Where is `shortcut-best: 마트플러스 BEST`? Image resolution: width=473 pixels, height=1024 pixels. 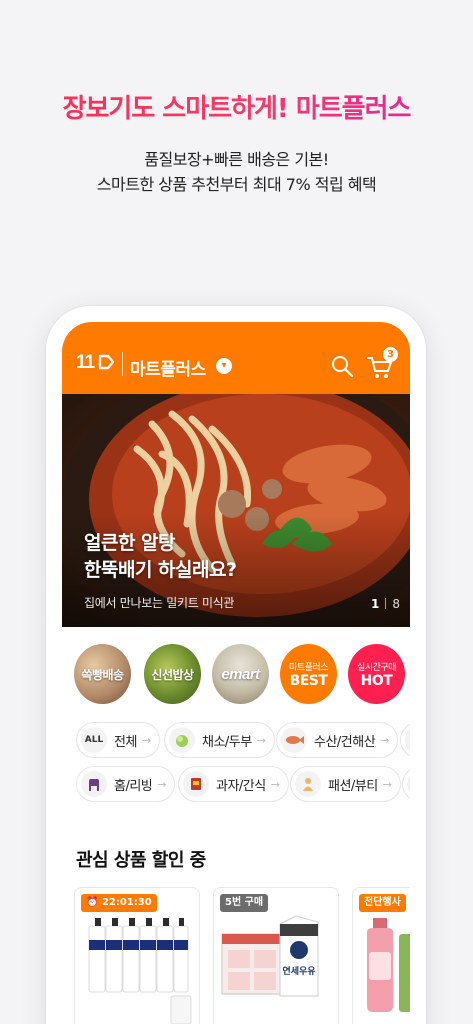 shortcut-best: 마트플러스 BEST is located at coordinates (308, 674).